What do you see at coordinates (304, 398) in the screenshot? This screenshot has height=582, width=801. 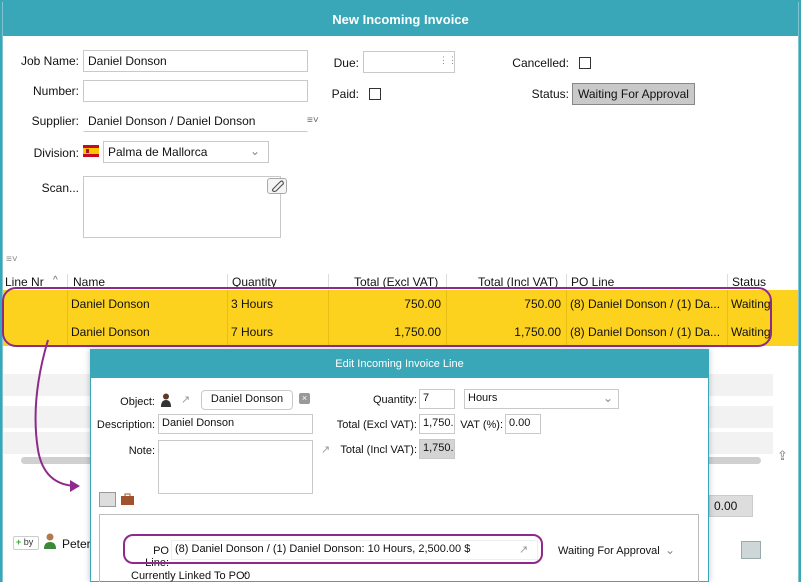 I see `clear-icon: ×` at bounding box center [304, 398].